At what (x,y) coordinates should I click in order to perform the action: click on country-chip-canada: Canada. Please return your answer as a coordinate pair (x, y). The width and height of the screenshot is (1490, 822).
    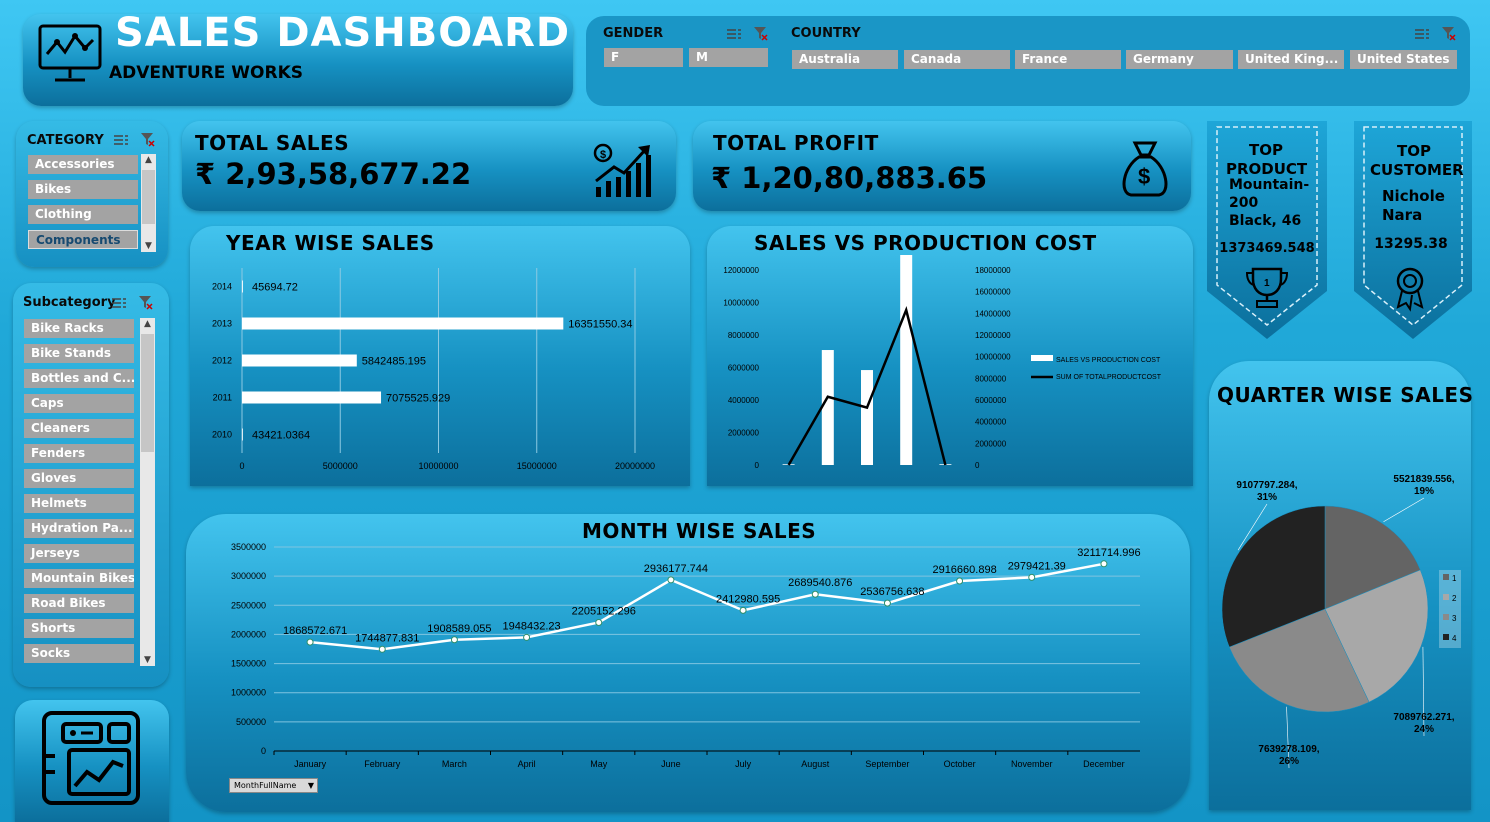
    Looking at the image, I should click on (957, 59).